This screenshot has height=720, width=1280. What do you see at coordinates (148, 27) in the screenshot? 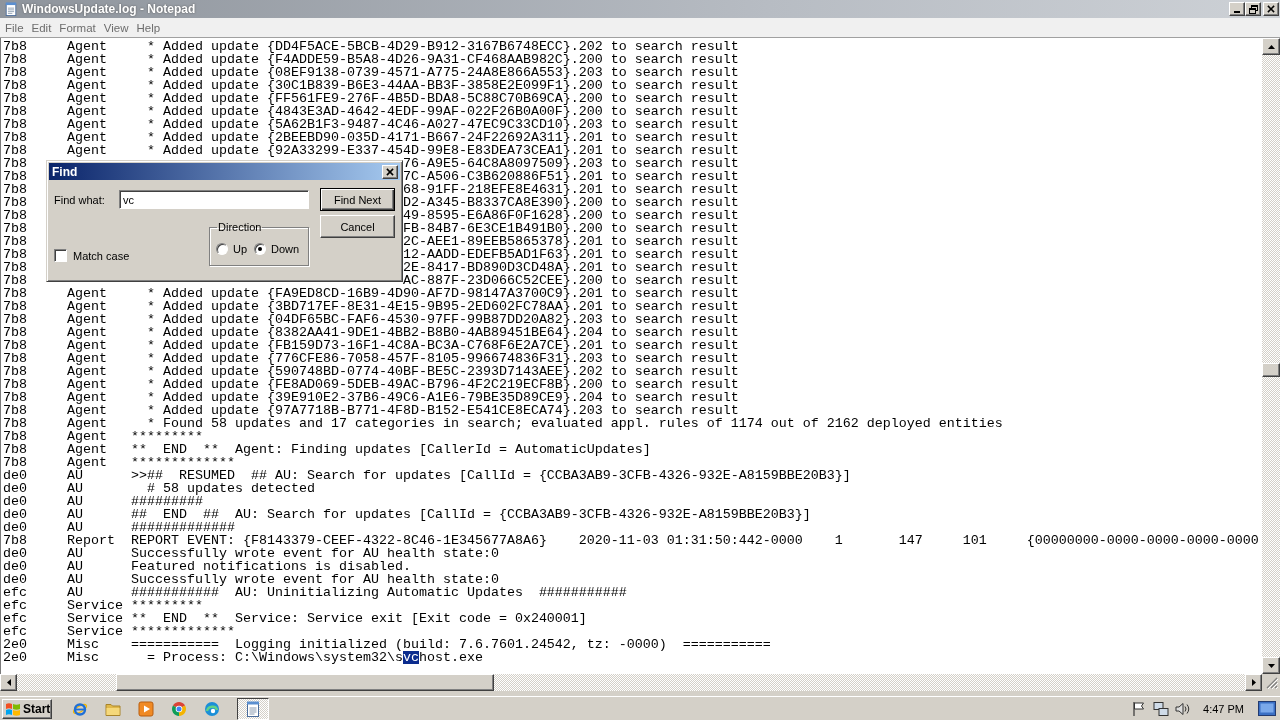
I see `menu-item: Help` at bounding box center [148, 27].